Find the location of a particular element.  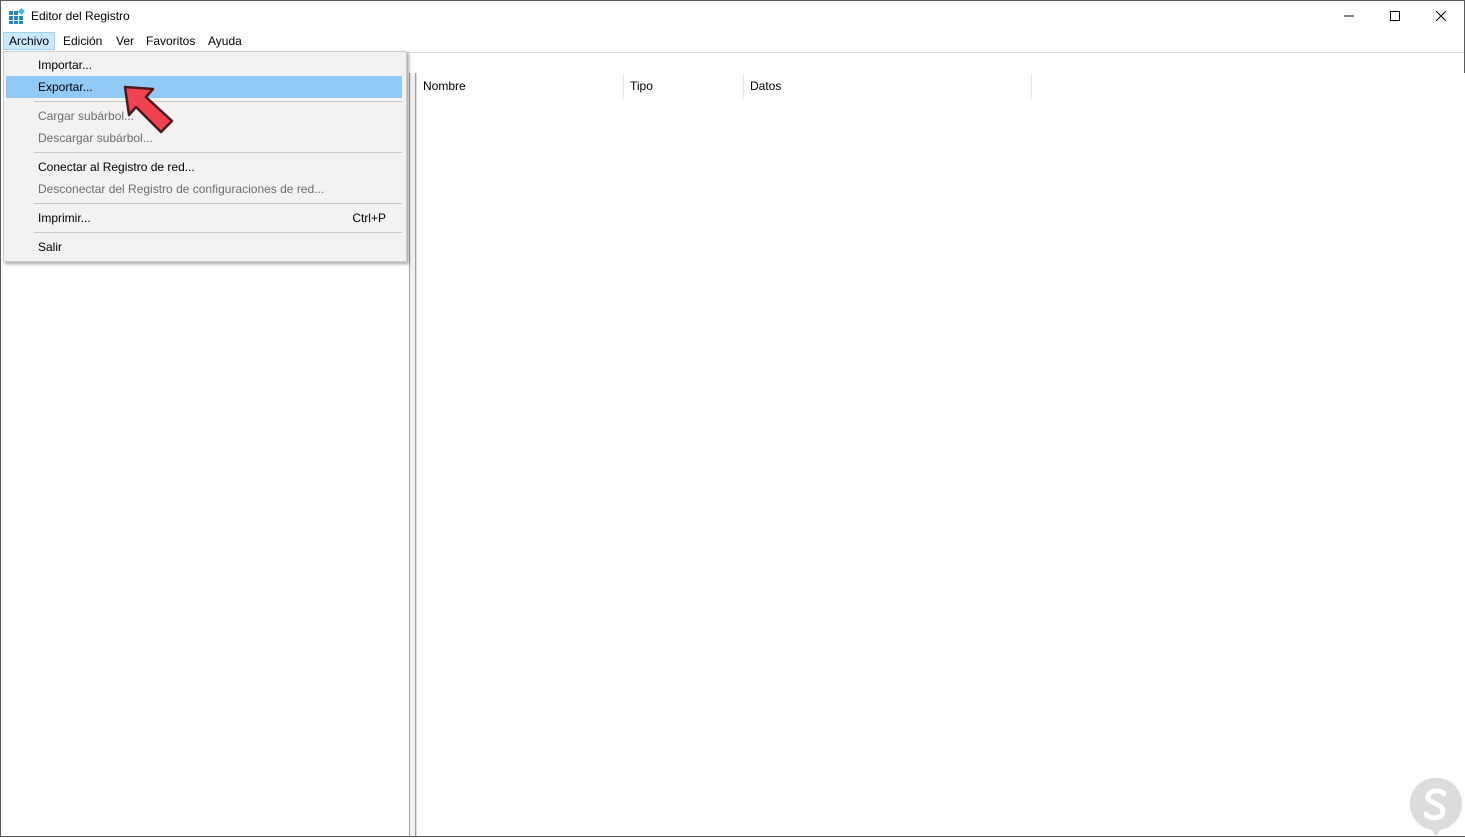

menu-item-salir: Salir is located at coordinates (204, 247).